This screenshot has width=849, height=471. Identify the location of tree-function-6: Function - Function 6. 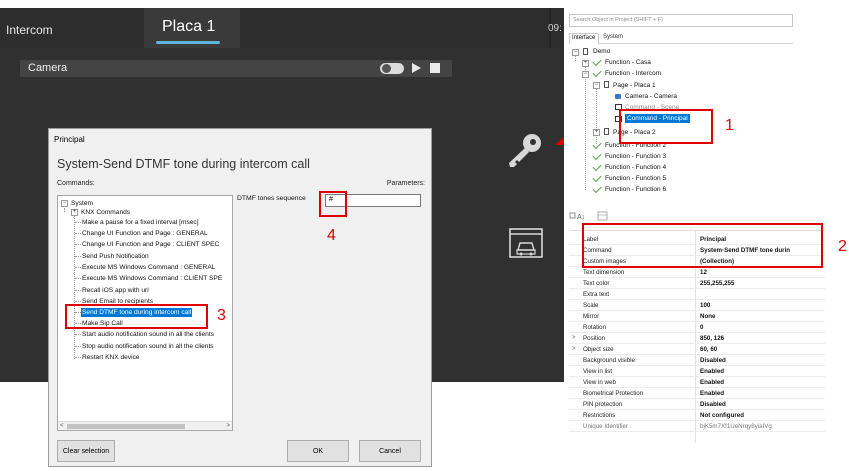
(635, 189).